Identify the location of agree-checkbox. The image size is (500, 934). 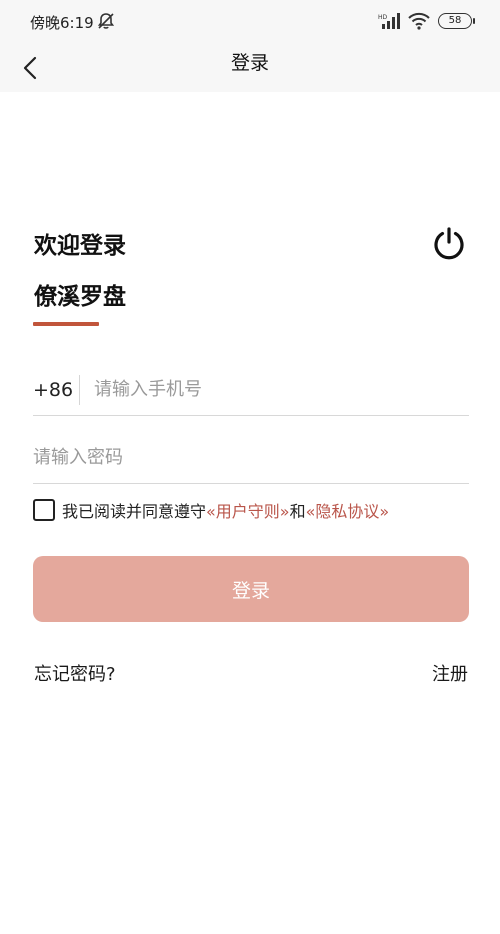
(44, 510).